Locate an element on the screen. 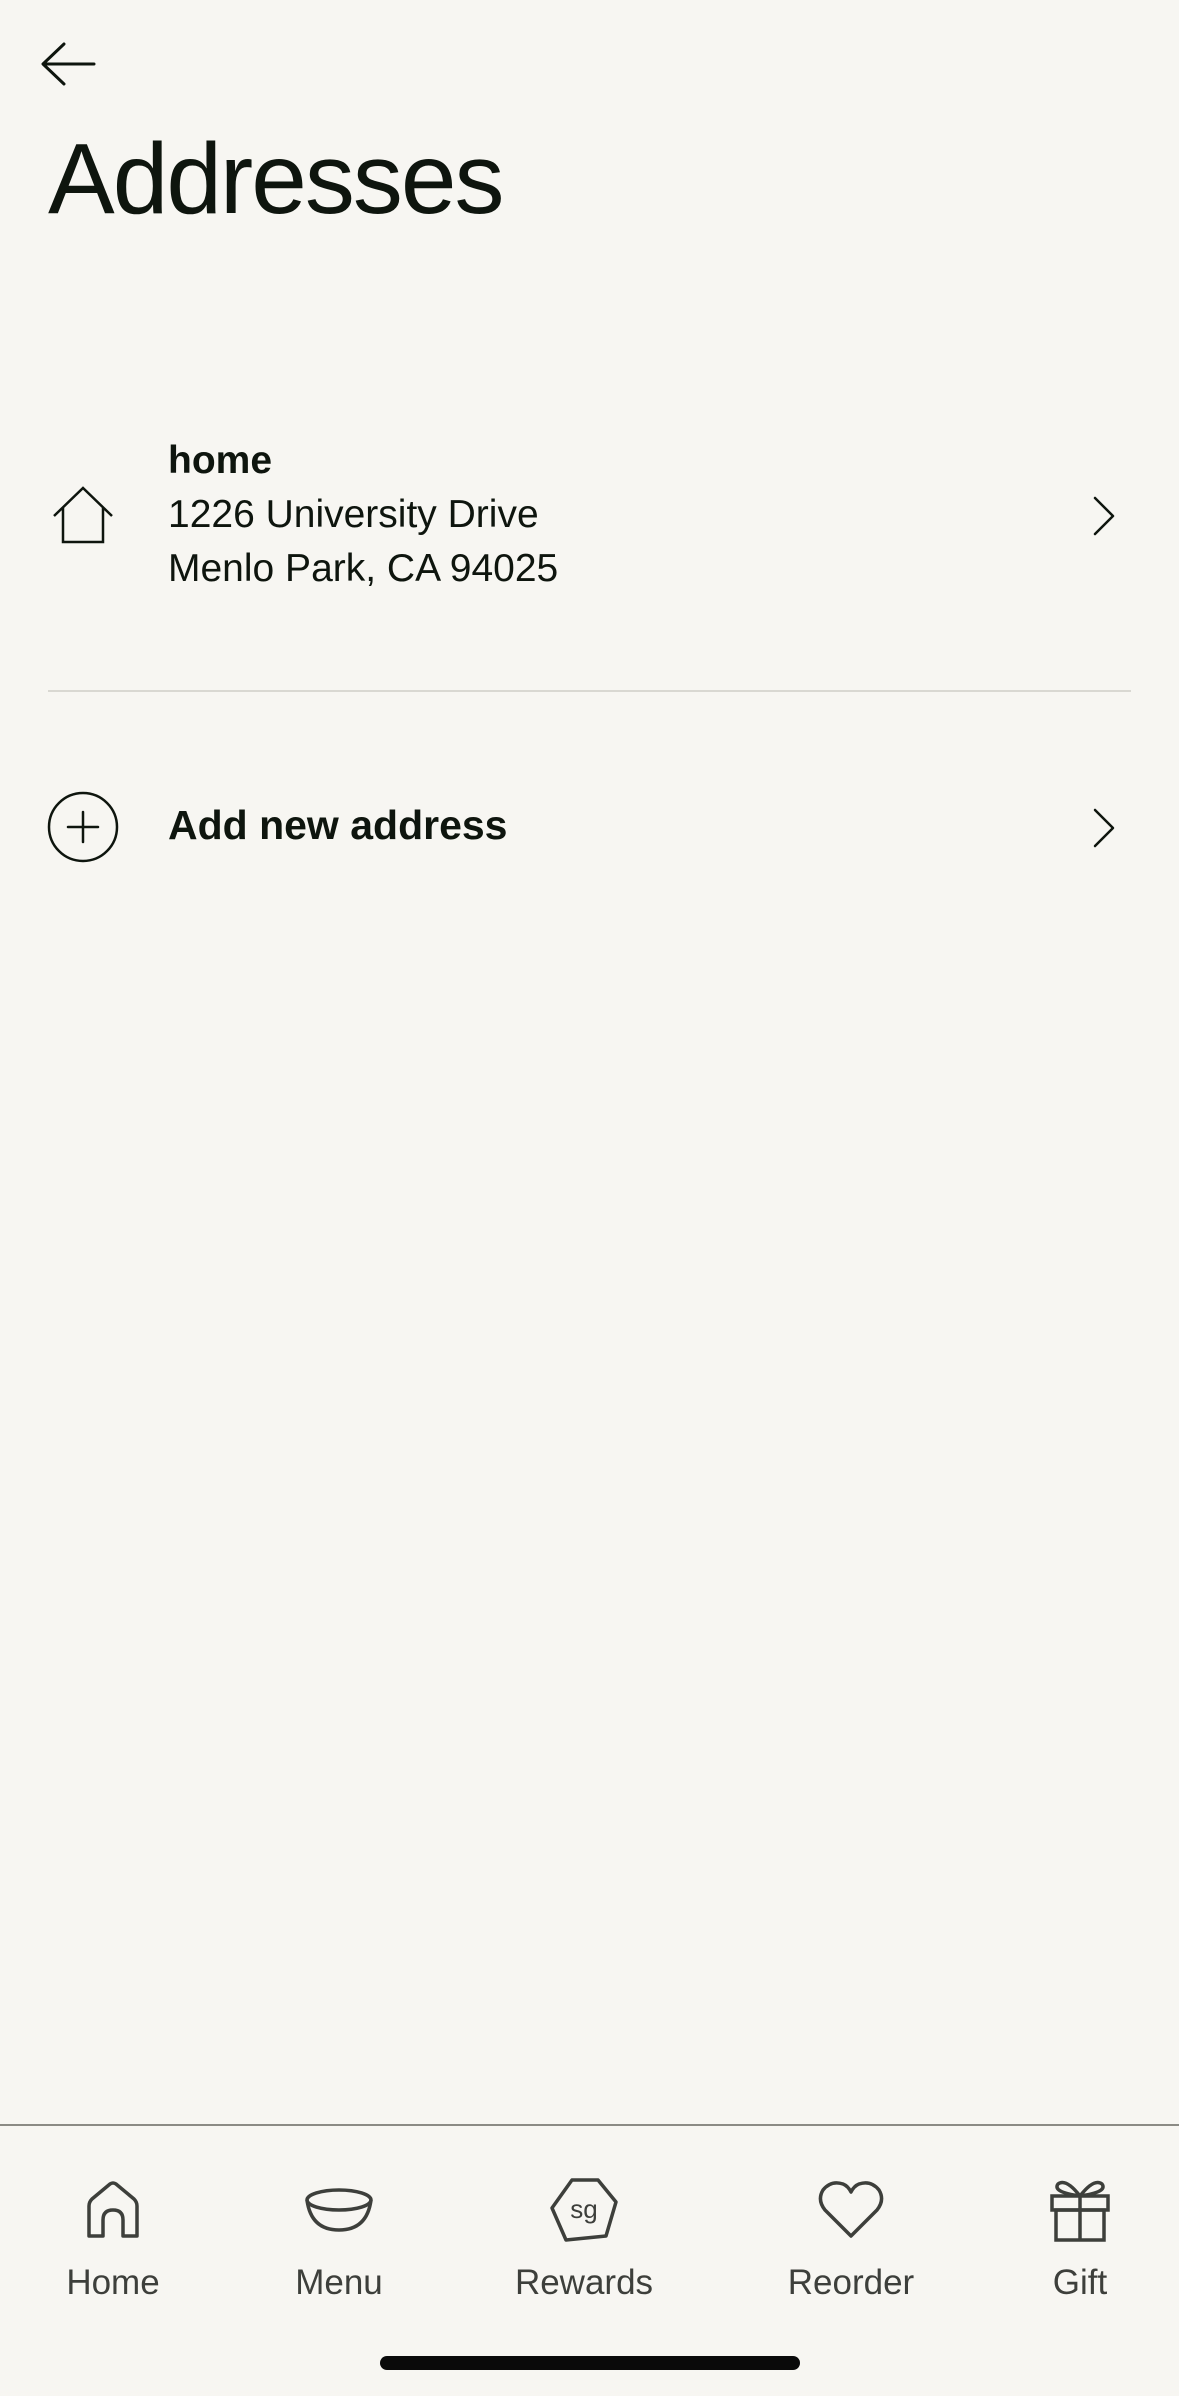  back-button is located at coordinates (68, 64).